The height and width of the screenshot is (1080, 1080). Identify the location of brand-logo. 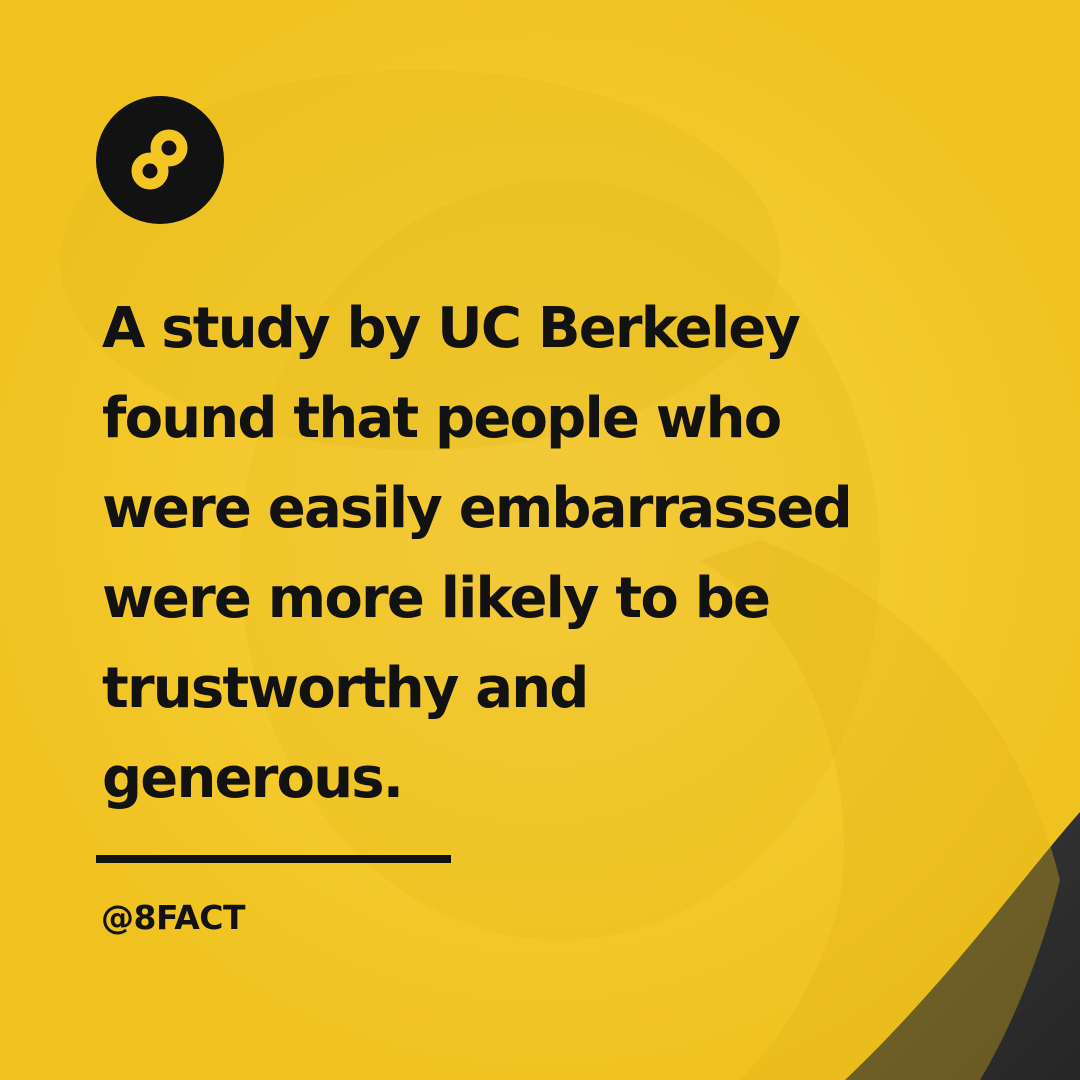
(160, 160).